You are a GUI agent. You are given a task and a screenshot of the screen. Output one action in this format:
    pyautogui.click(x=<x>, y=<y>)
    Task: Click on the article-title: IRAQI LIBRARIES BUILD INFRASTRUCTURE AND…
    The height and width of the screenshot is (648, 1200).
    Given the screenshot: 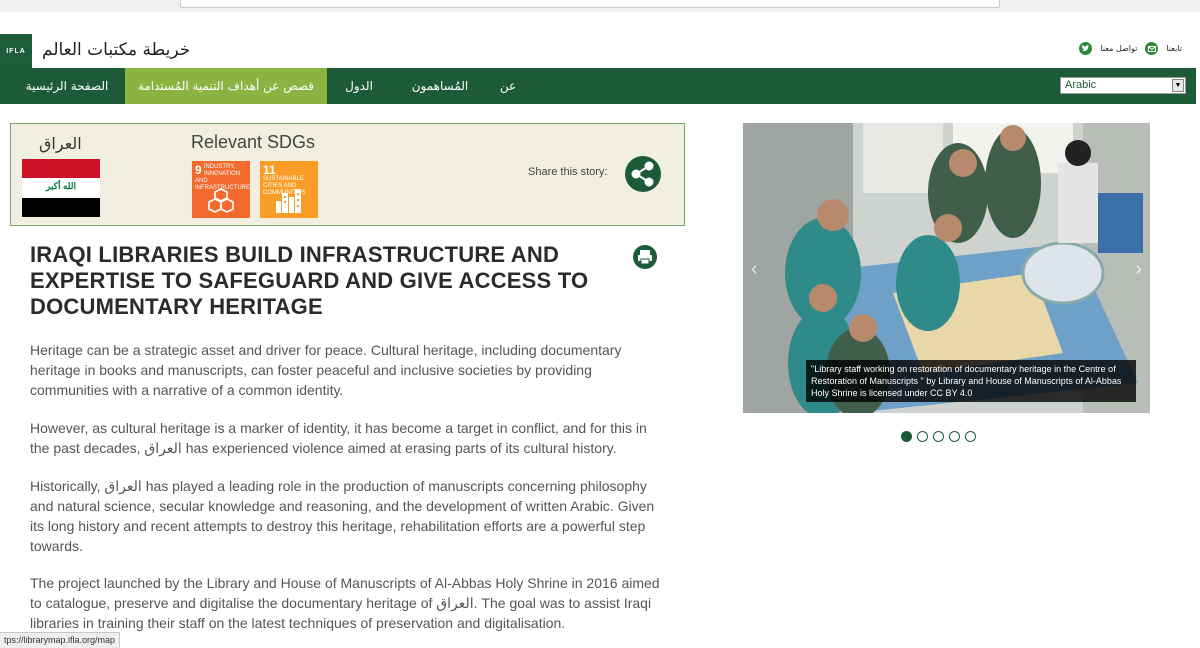 What is the action you would take?
    pyautogui.click(x=309, y=280)
    